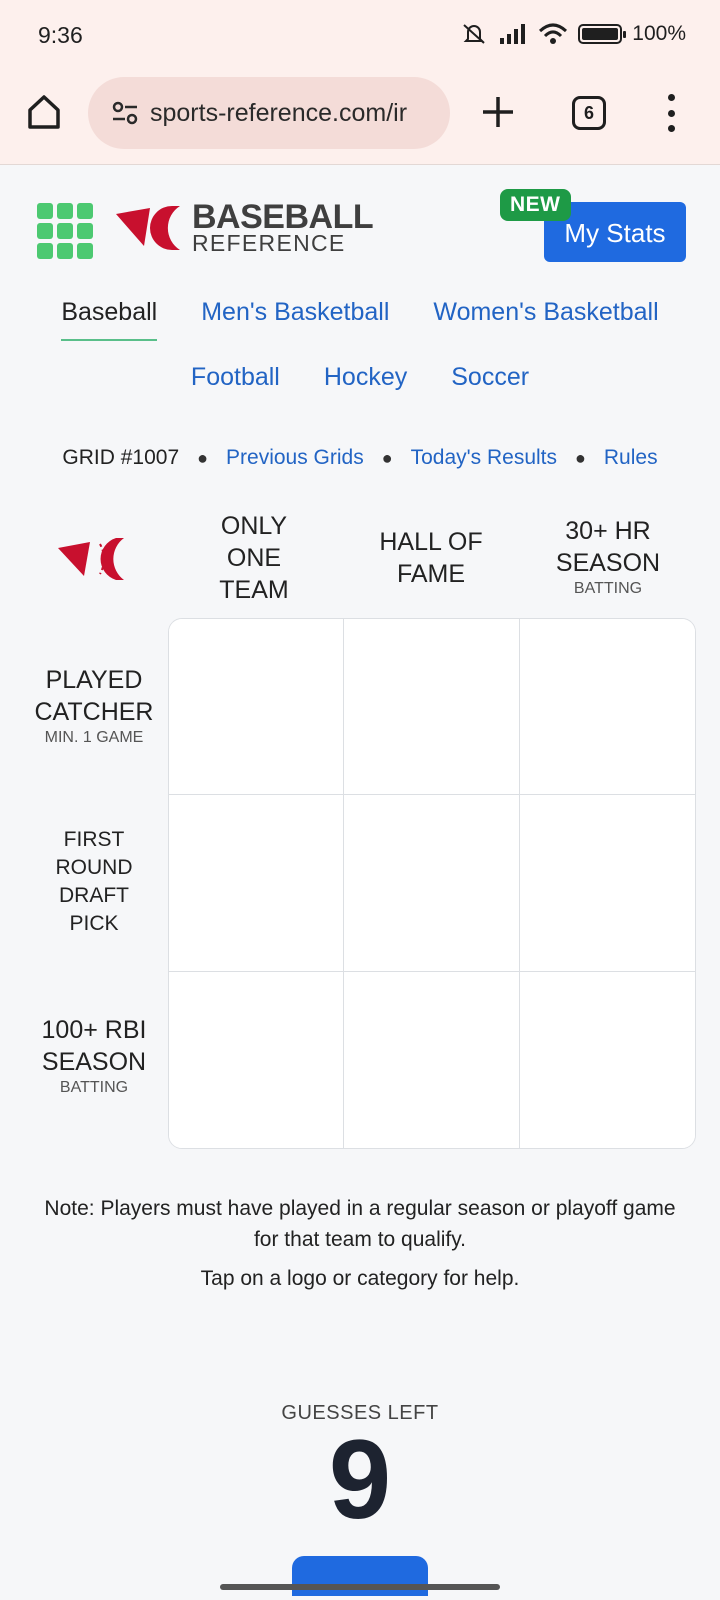 Image resolution: width=720 pixels, height=1600 pixels. I want to click on row-subheader: MIN. 1 GAME, so click(94, 737).